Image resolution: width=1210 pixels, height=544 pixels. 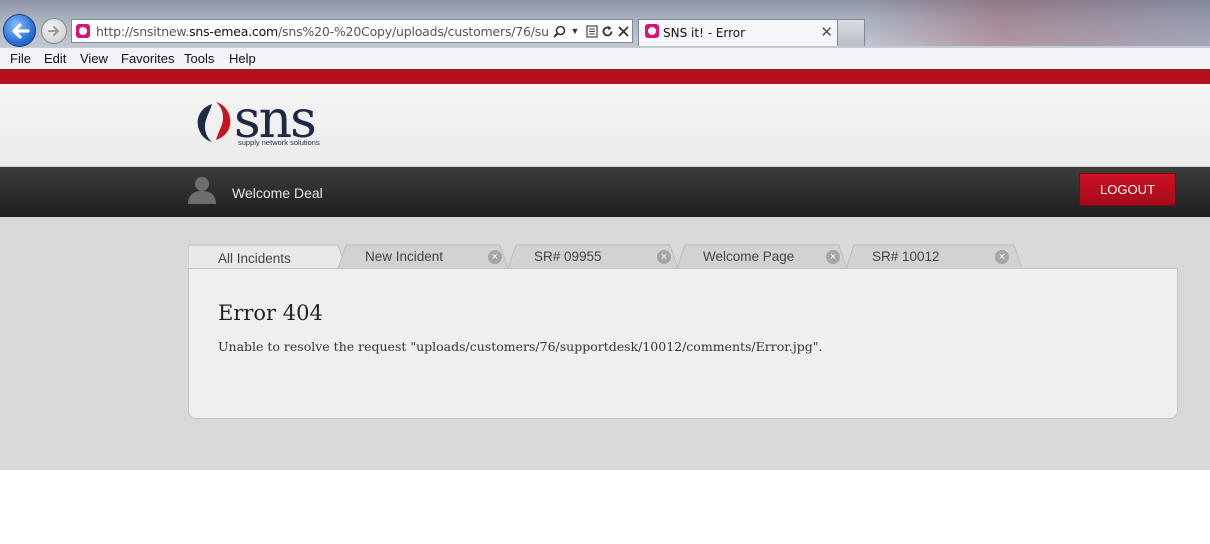 What do you see at coordinates (652, 31) in the screenshot?
I see `tab-favicon` at bounding box center [652, 31].